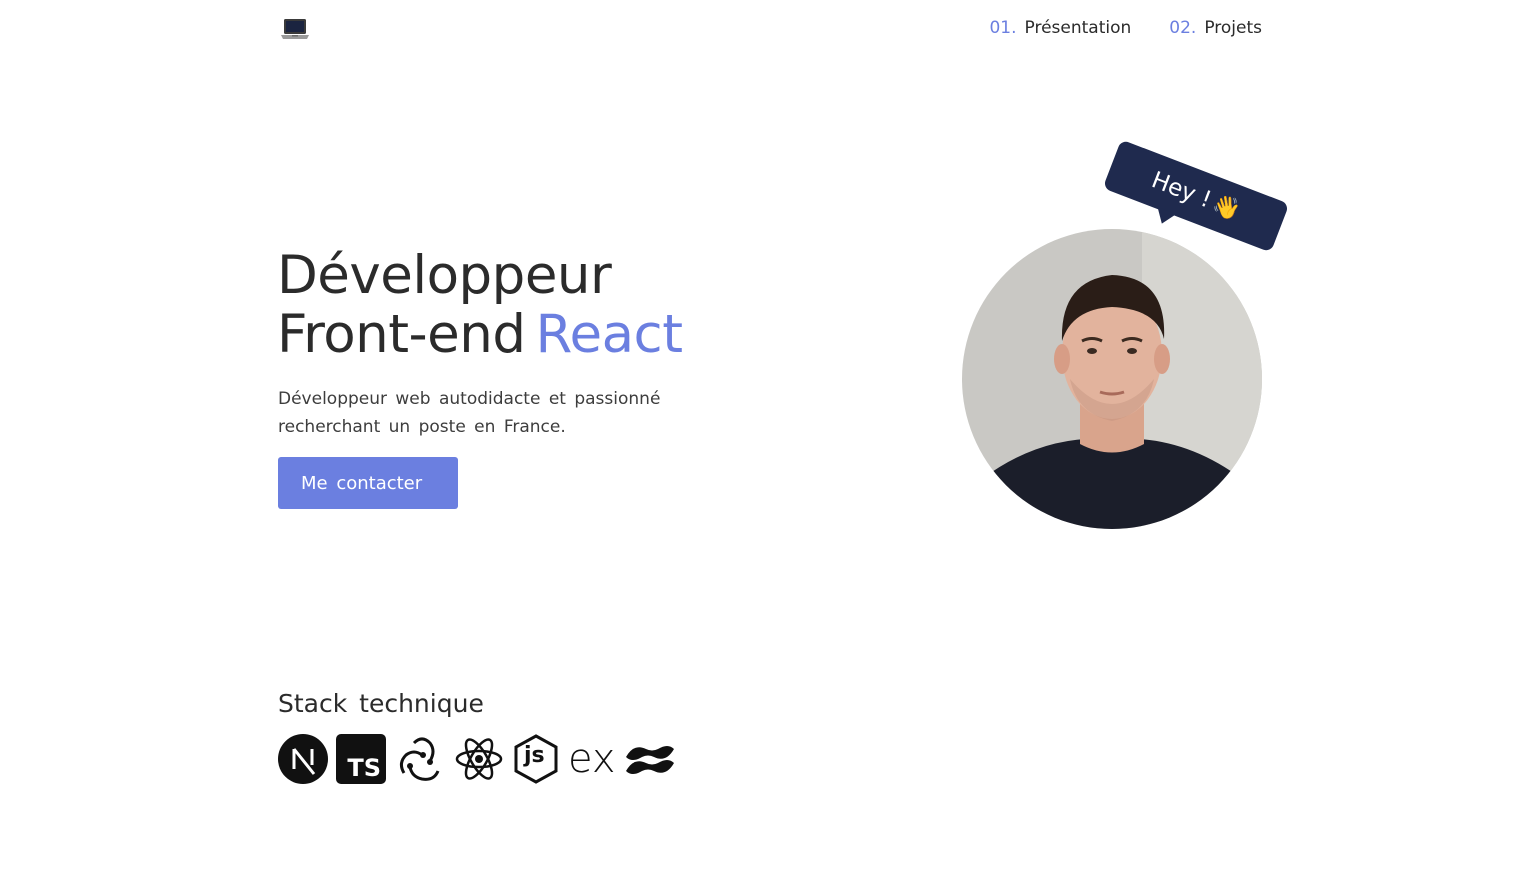  Describe the element at coordinates (1183, 28) in the screenshot. I see `nav-item-number: 02.` at that location.